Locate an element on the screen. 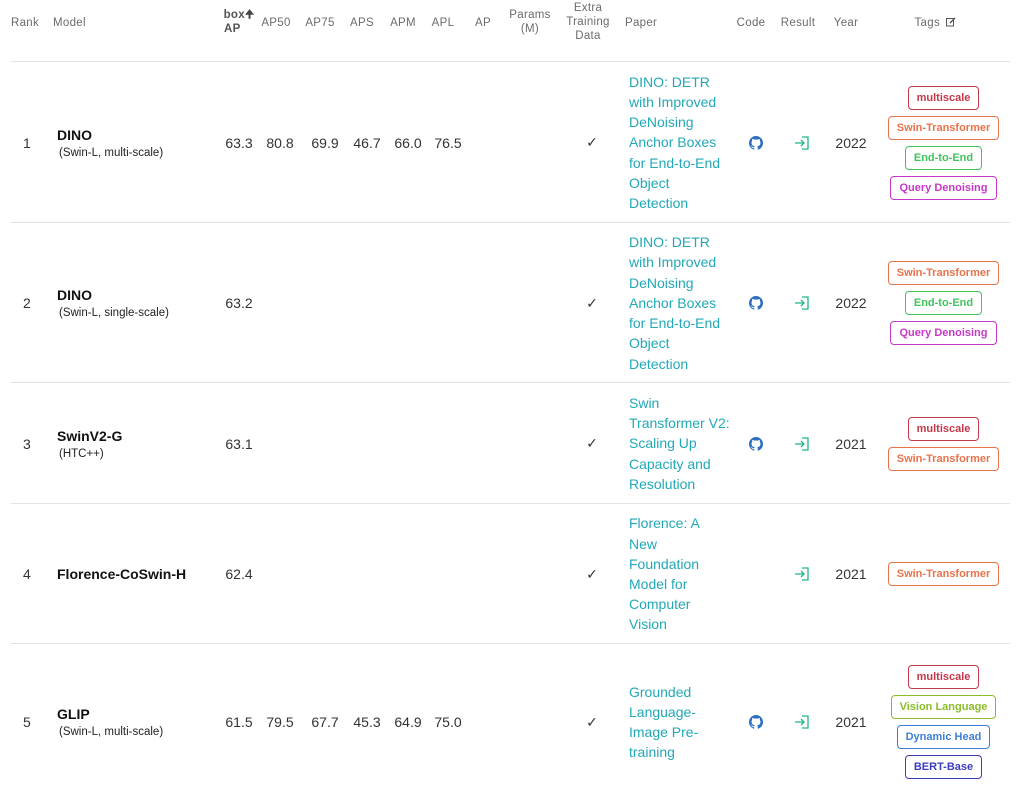 Image resolution: width=1019 pixels, height=799 pixels. paper-link: Grounded Language- Image Pre-training is located at coordinates (680, 721).